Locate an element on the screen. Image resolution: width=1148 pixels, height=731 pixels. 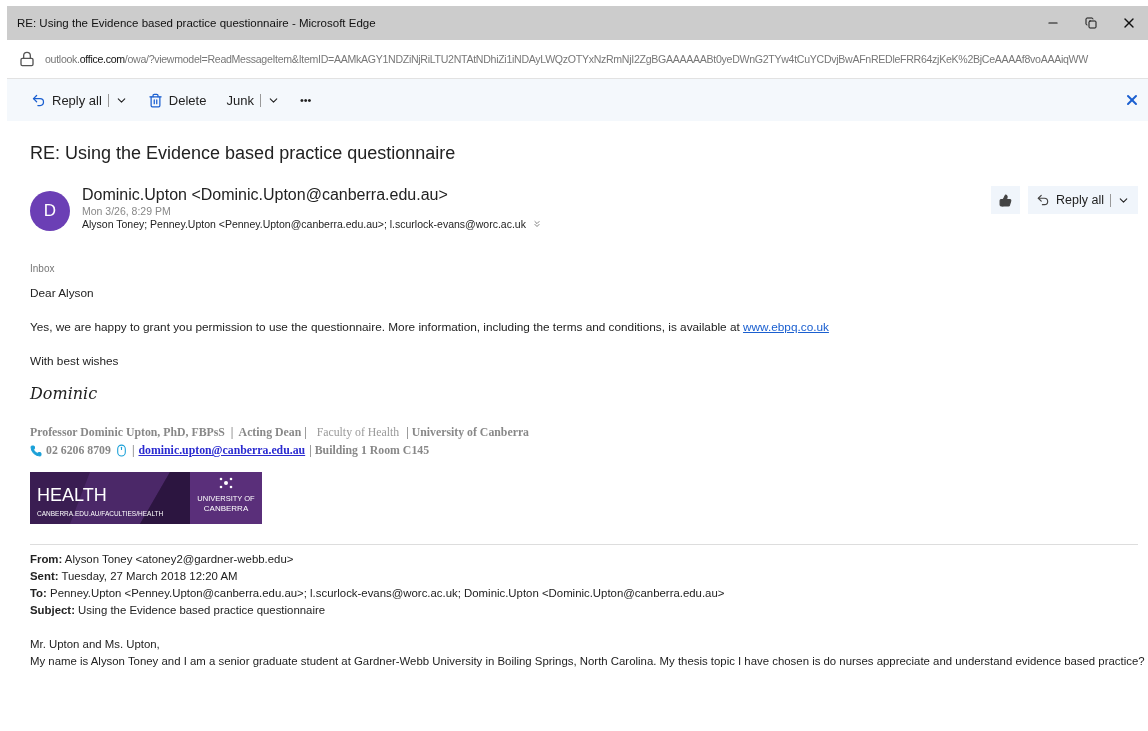
quoted-header-line: Subject: Using the Evidence based practice questionnaire is located at coordinates (178, 610).